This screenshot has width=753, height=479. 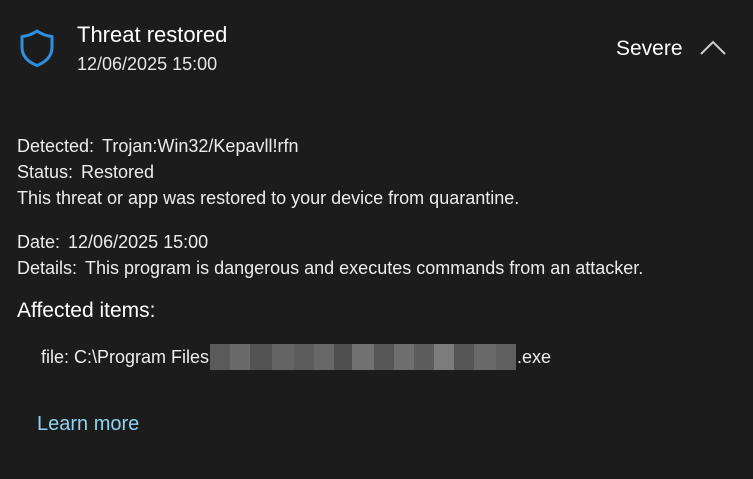 What do you see at coordinates (377, 146) in the screenshot?
I see `detected-row: Detected: Trojan:Win32/Kepavll!rfn` at bounding box center [377, 146].